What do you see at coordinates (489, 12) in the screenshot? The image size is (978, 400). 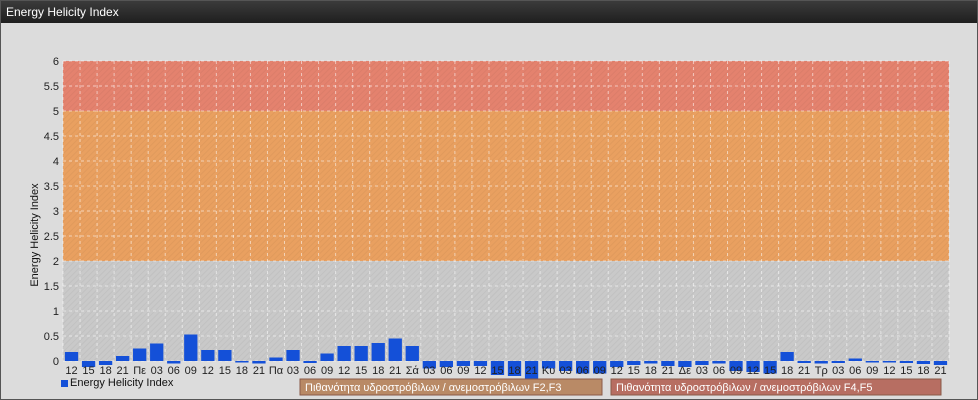 I see `window-title: Energy Helicity Index` at bounding box center [489, 12].